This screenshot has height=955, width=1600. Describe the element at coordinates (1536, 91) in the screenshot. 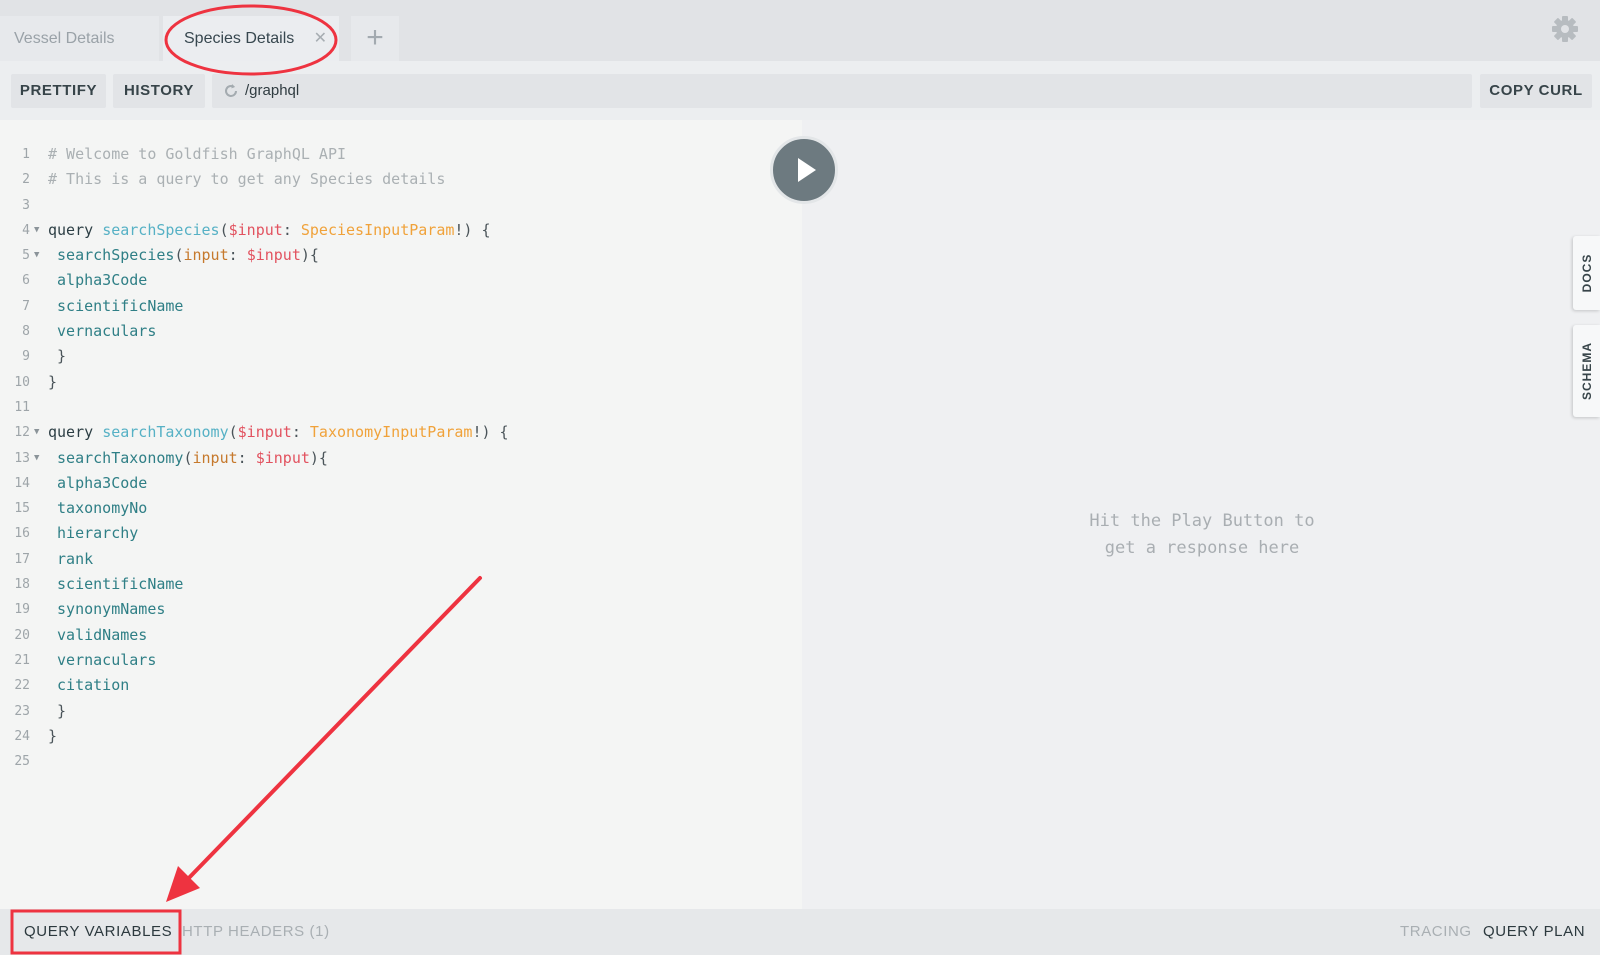

I see `copy-curl-button: COPY CURL` at that location.